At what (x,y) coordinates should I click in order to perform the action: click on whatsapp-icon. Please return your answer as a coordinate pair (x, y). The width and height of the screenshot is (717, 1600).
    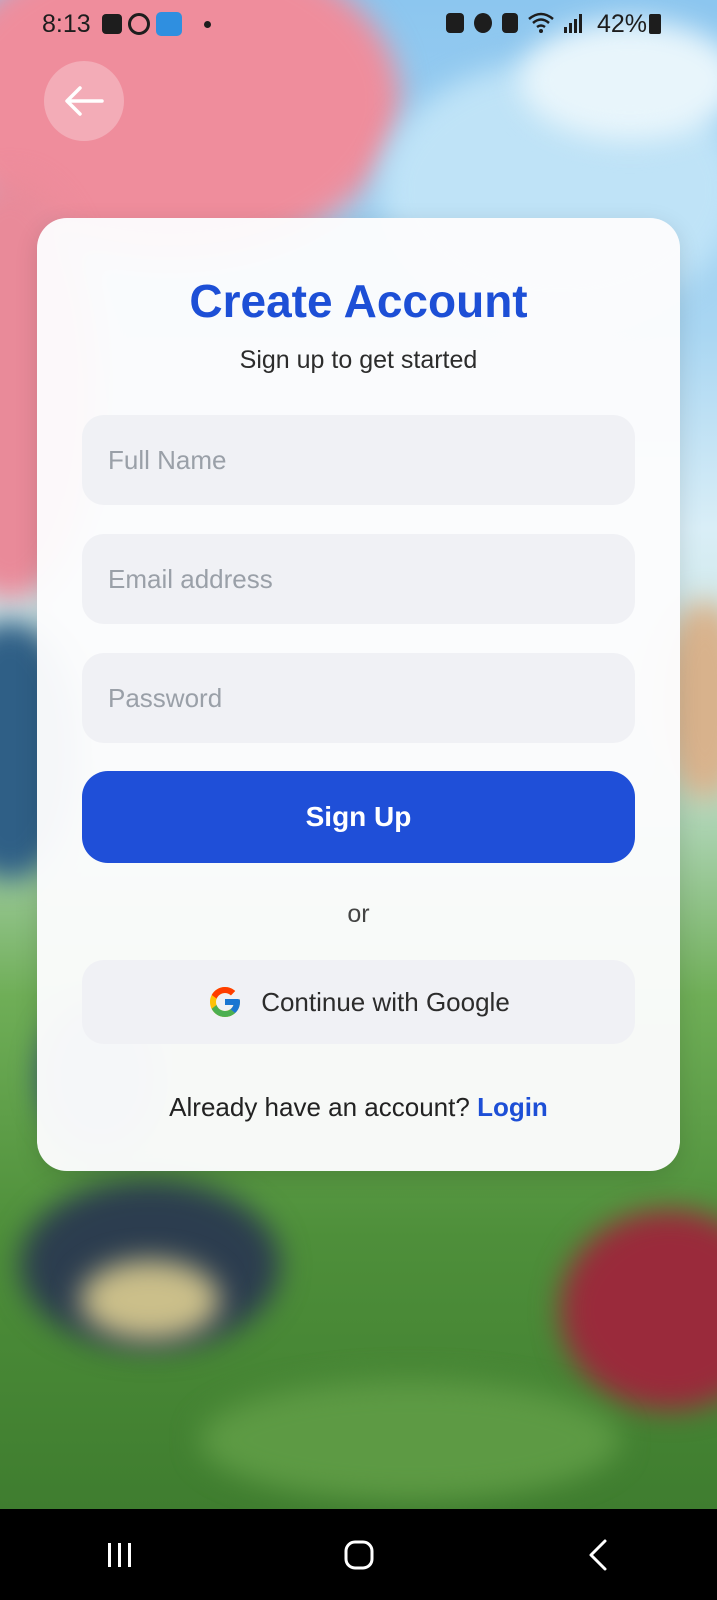
    Looking at the image, I should click on (139, 24).